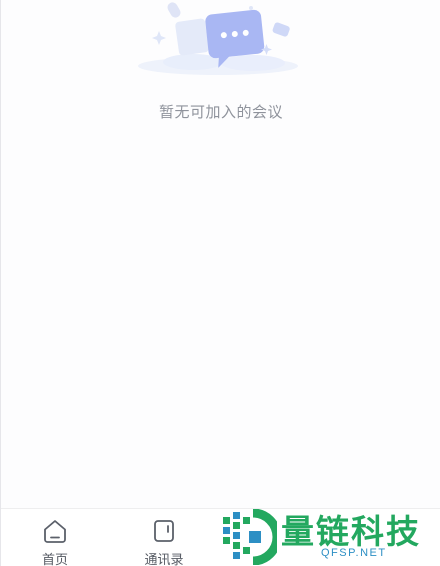  What do you see at coordinates (55, 531) in the screenshot?
I see `home-icon` at bounding box center [55, 531].